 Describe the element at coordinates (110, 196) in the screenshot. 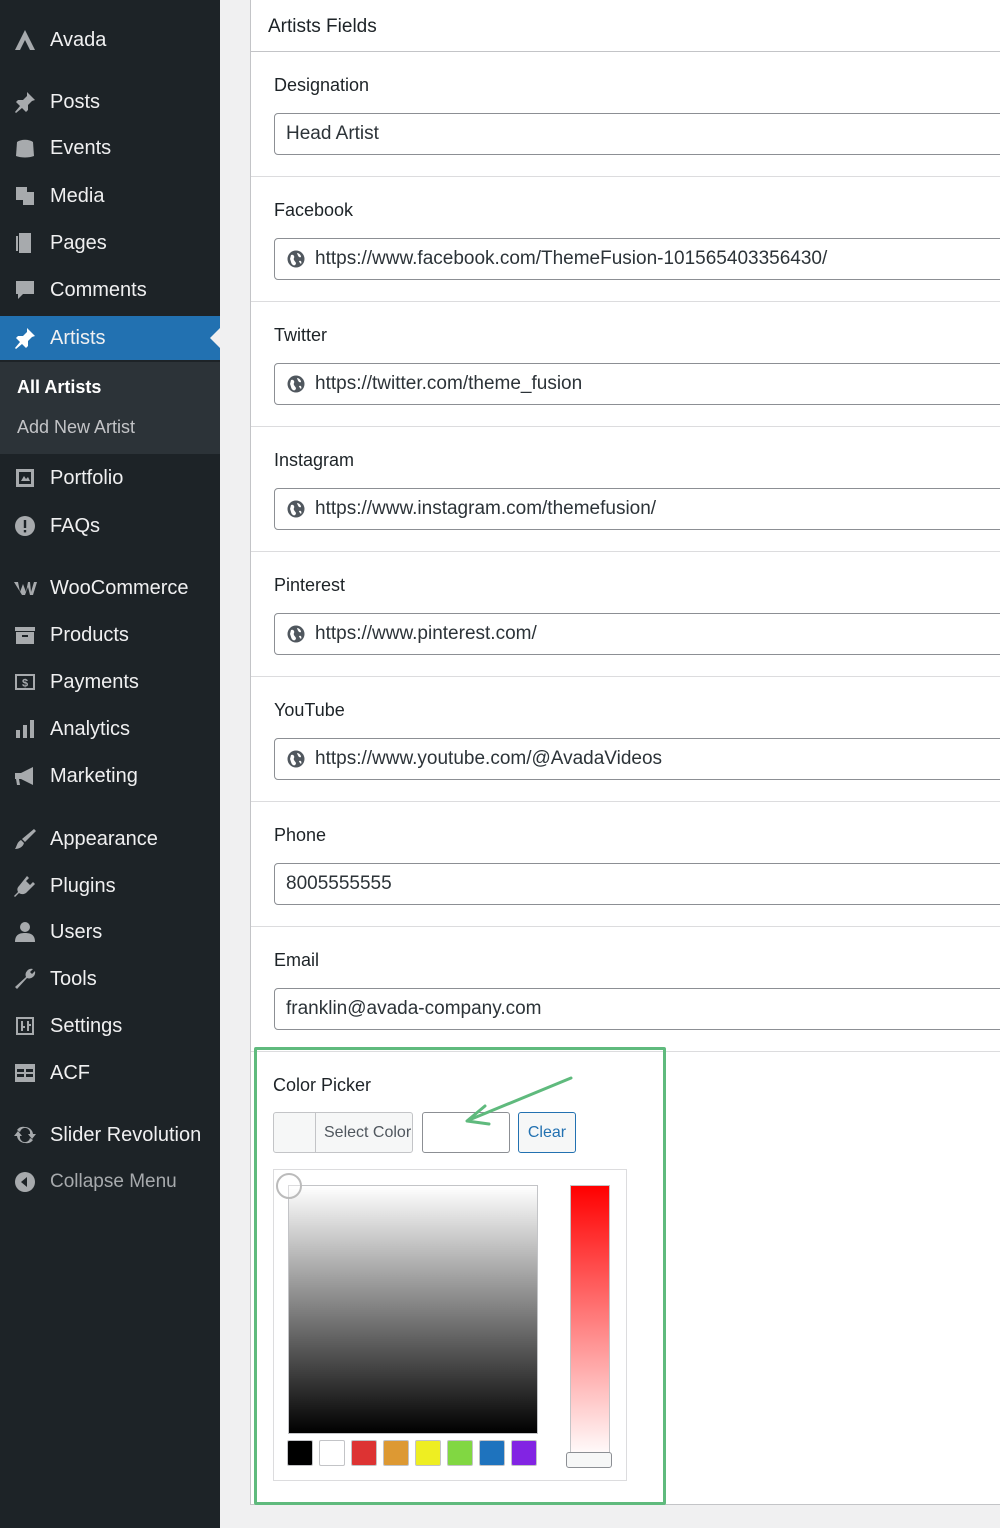

I see `sidebar-item-media: Media` at that location.